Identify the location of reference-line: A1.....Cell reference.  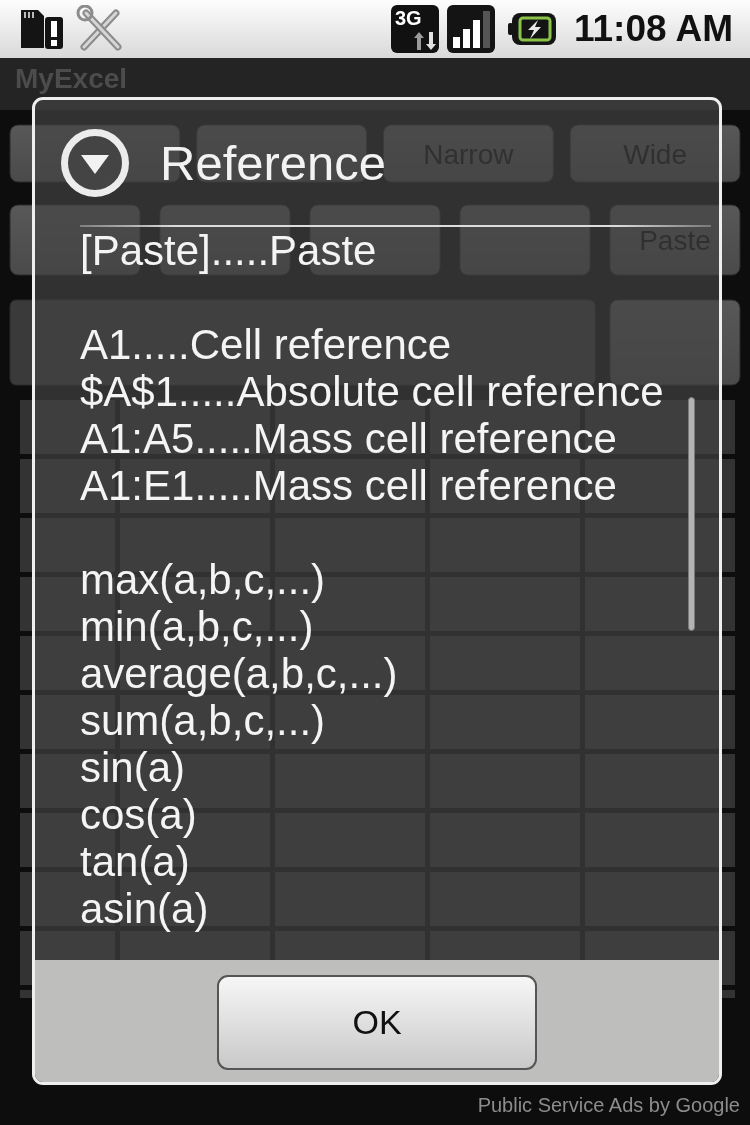
(266, 344).